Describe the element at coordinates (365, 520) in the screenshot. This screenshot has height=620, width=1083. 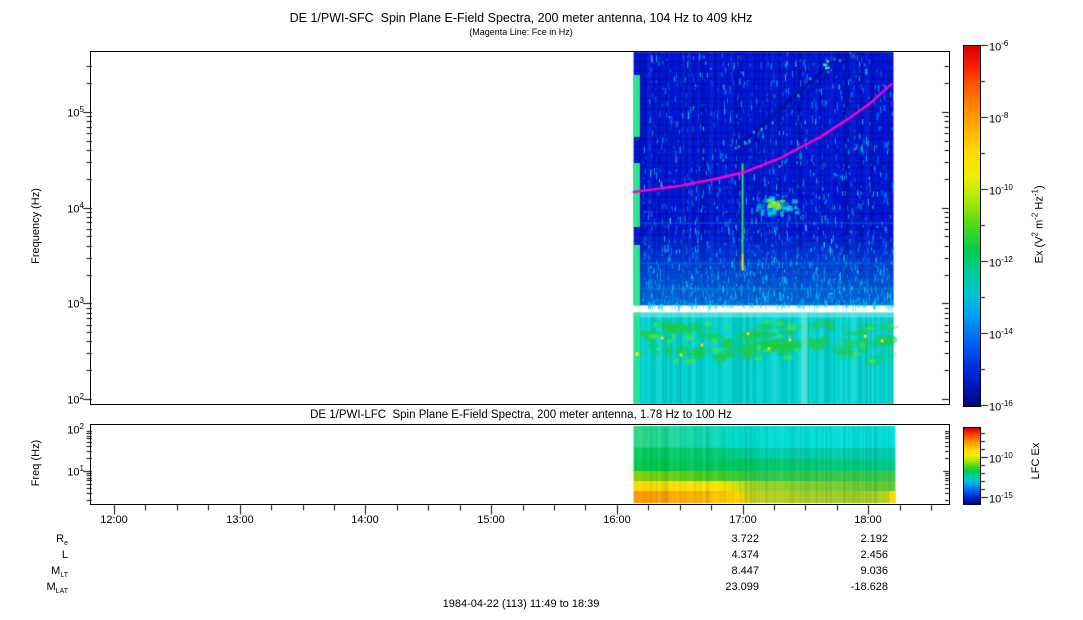
I see `x-tick-label: 14:00` at that location.